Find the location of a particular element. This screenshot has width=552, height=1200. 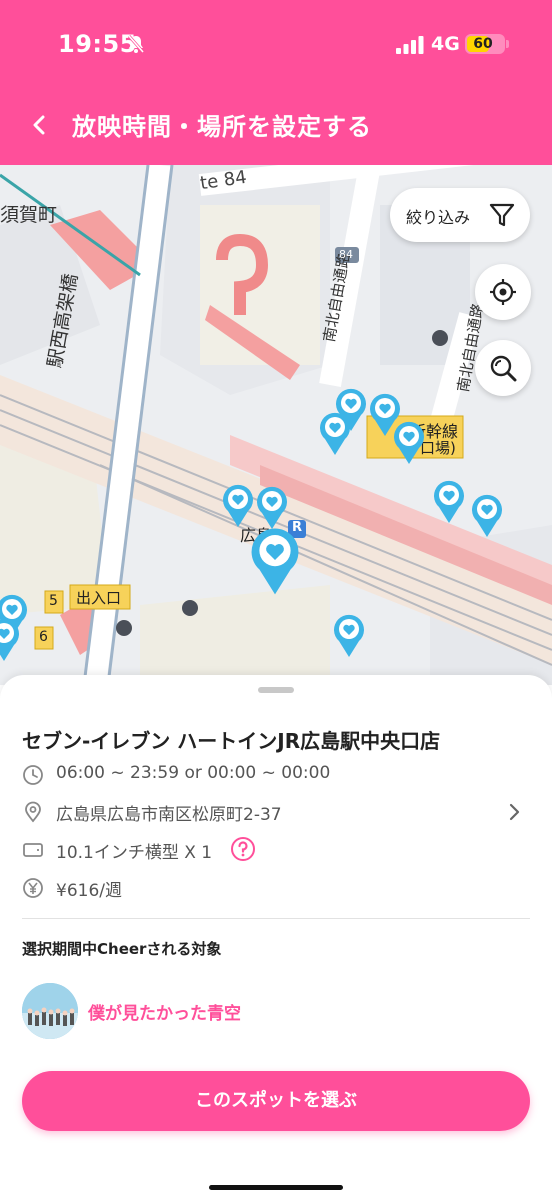

help-icon is located at coordinates (243, 849).